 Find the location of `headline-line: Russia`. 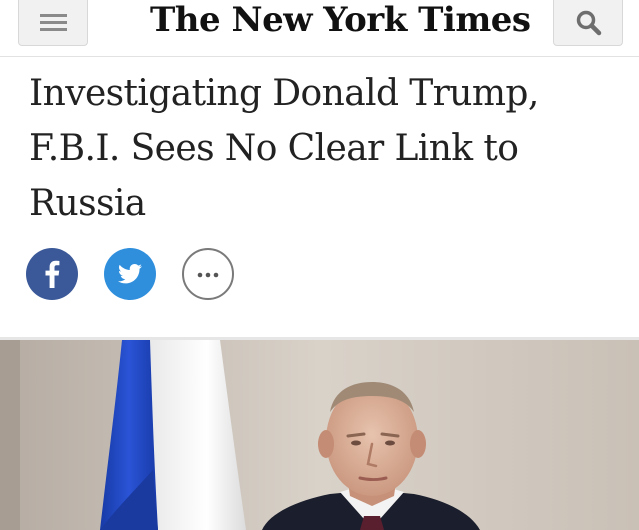

headline-line: Russia is located at coordinates (87, 203).